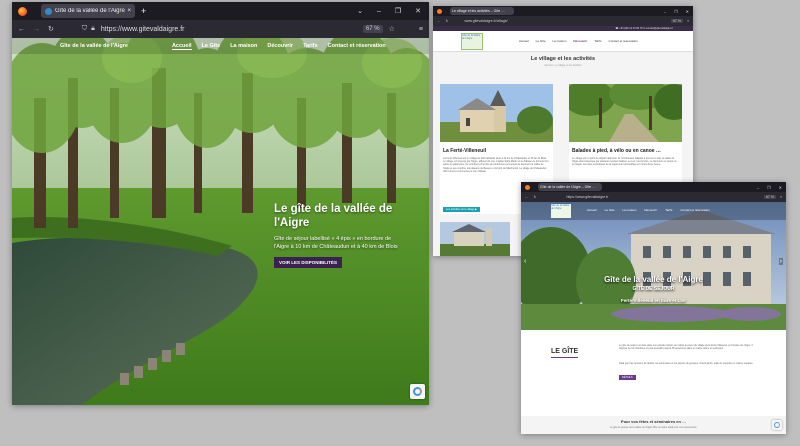 This screenshot has height=446, width=800. I want to click on address-bar: www.gitevaldaigre.fr/village/, so click(567, 21).